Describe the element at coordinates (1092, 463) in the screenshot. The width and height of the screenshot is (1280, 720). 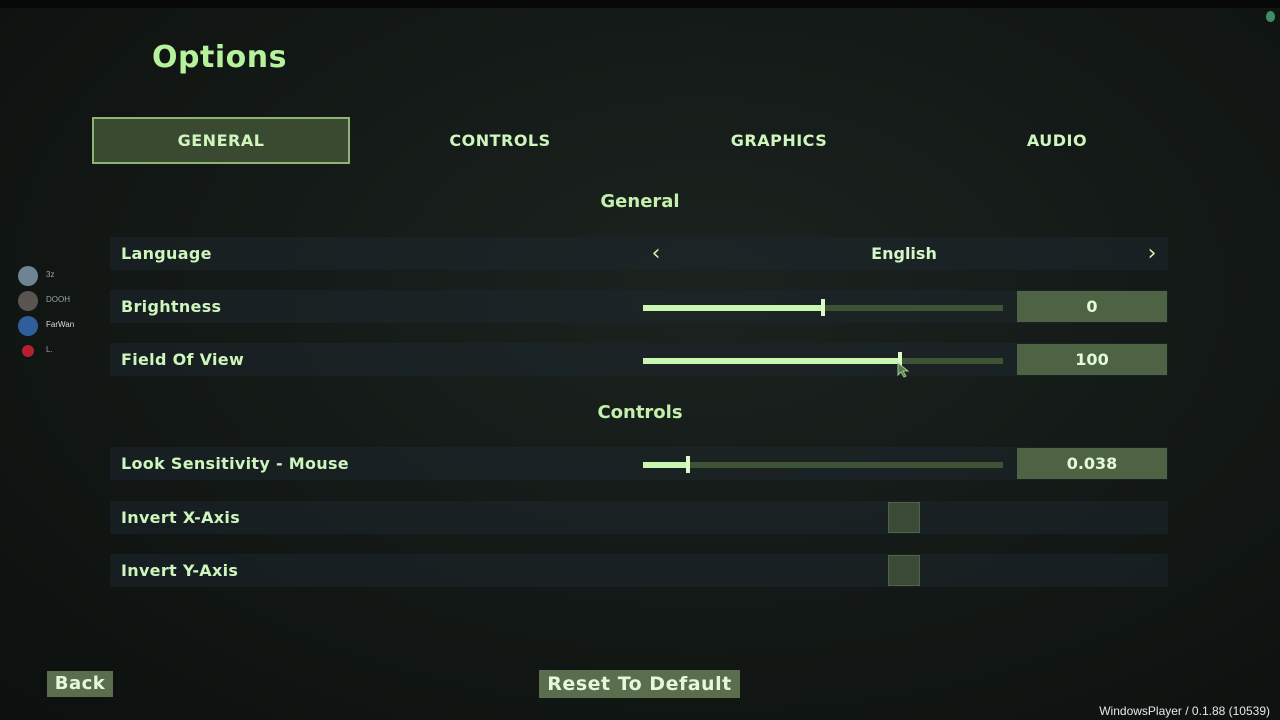
I see `look-sensitivity-value: 0.038` at that location.